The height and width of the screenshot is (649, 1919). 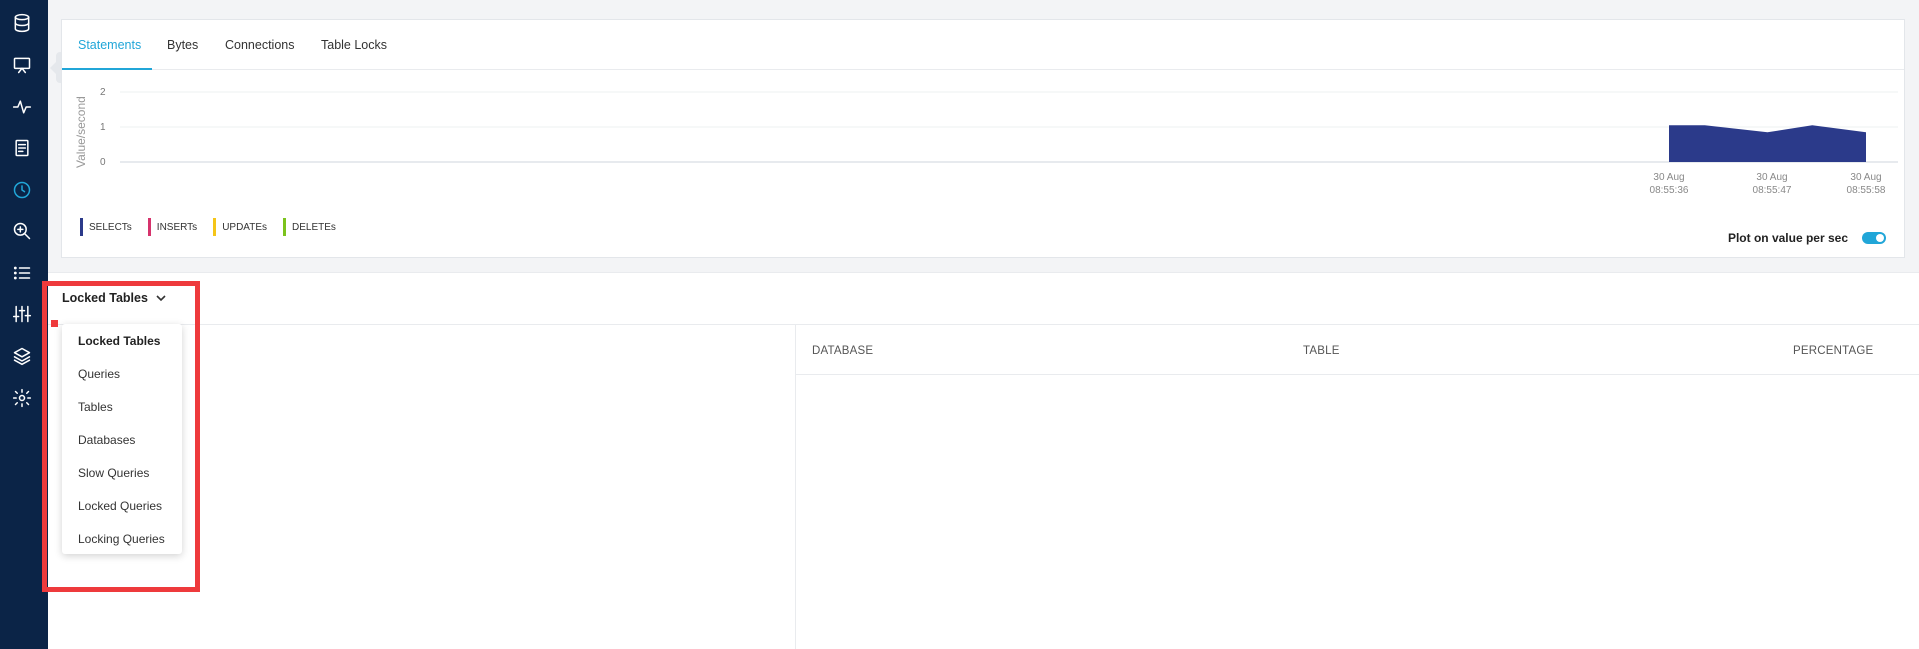 What do you see at coordinates (1357, 374) in the screenshot?
I see `table-header-divider` at bounding box center [1357, 374].